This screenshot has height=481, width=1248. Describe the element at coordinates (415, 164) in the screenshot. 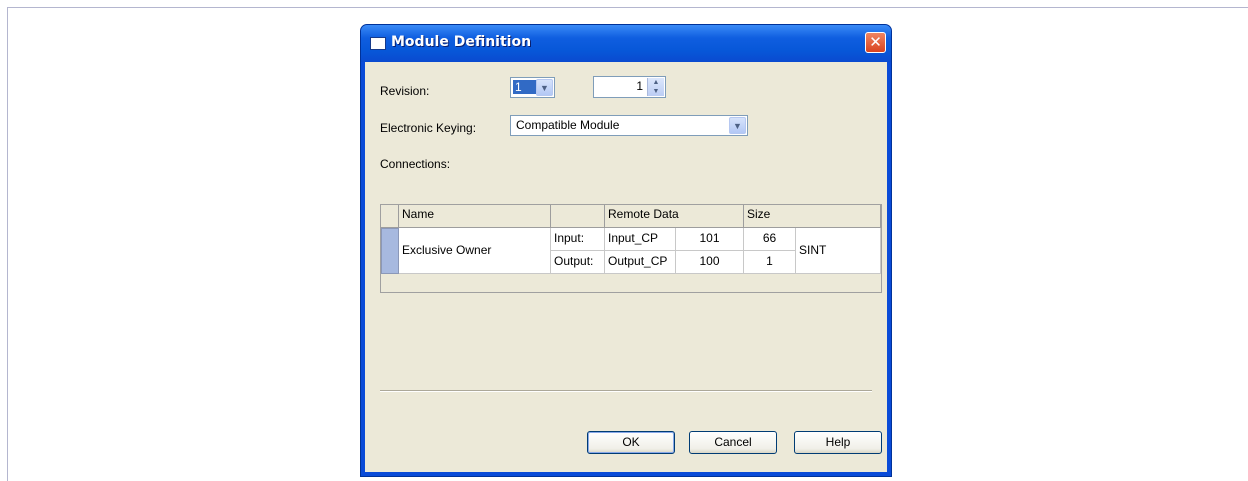

I see `connections-label: Connections:` at that location.